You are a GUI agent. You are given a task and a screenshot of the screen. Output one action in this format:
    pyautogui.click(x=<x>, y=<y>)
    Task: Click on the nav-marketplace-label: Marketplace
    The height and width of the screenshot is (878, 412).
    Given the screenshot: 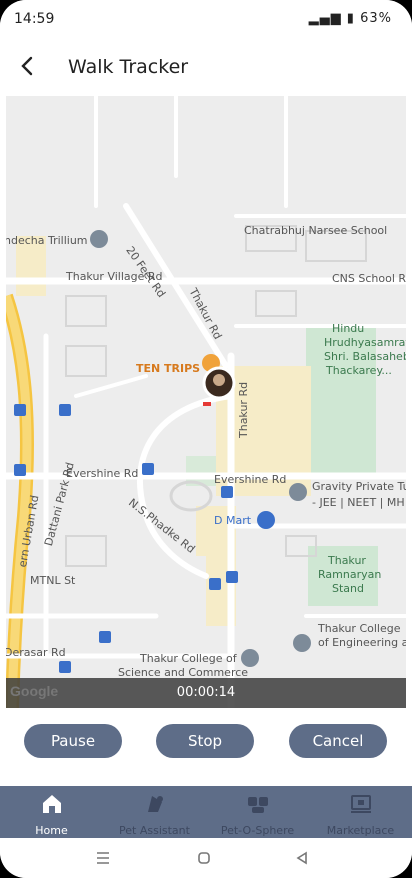 What is the action you would take?
    pyautogui.click(x=360, y=830)
    